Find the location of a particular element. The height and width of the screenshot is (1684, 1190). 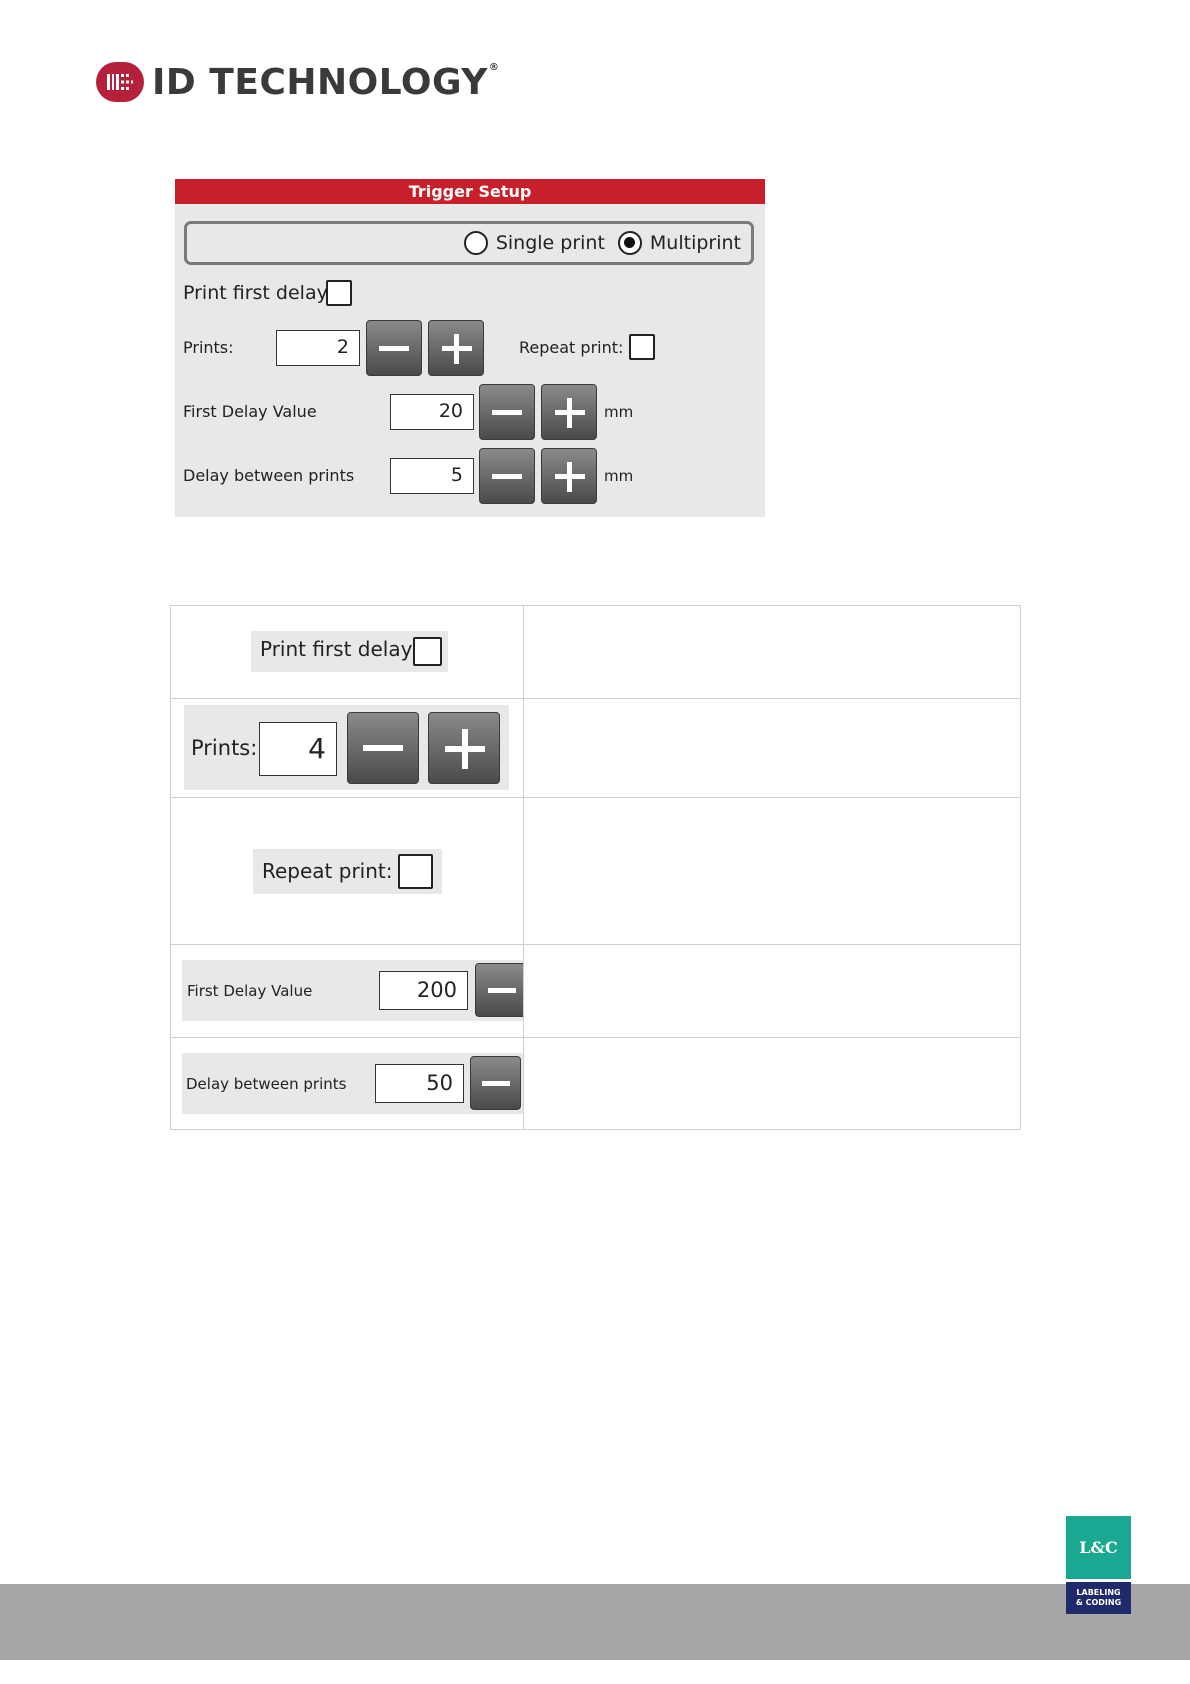

multiprint-label: Multiprint is located at coordinates (695, 243).